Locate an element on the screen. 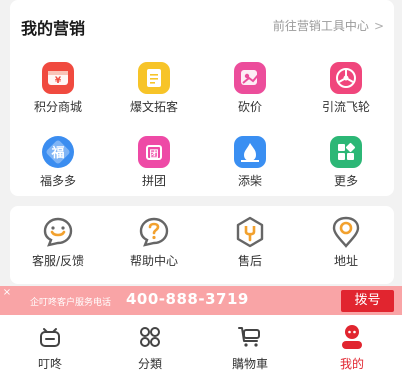 This screenshot has height=379, width=402. svg-text: 福 is located at coordinates (57, 153).